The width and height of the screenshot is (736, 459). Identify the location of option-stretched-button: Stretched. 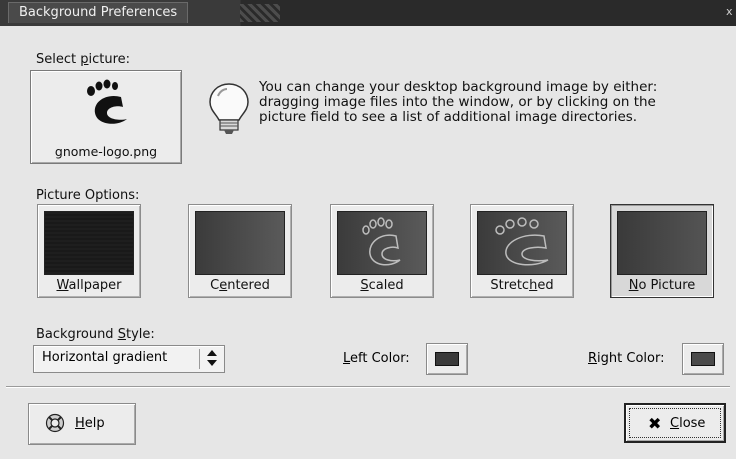
(522, 251).